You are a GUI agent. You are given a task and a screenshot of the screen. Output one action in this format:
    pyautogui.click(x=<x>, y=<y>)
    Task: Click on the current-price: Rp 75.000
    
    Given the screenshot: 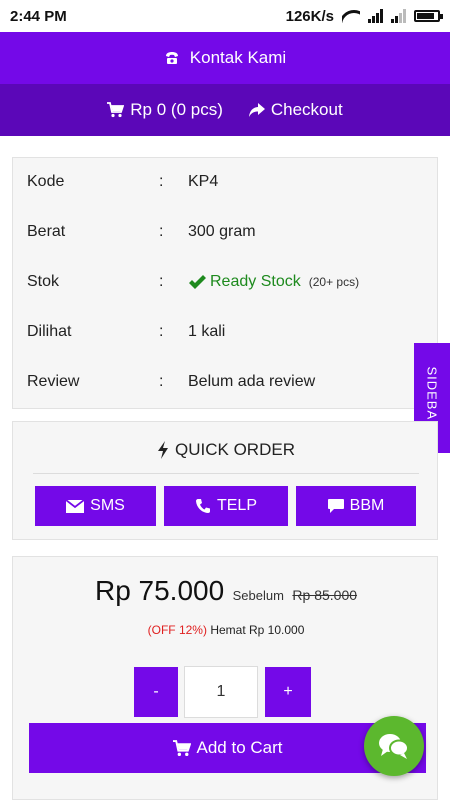 What is the action you would take?
    pyautogui.click(x=159, y=590)
    